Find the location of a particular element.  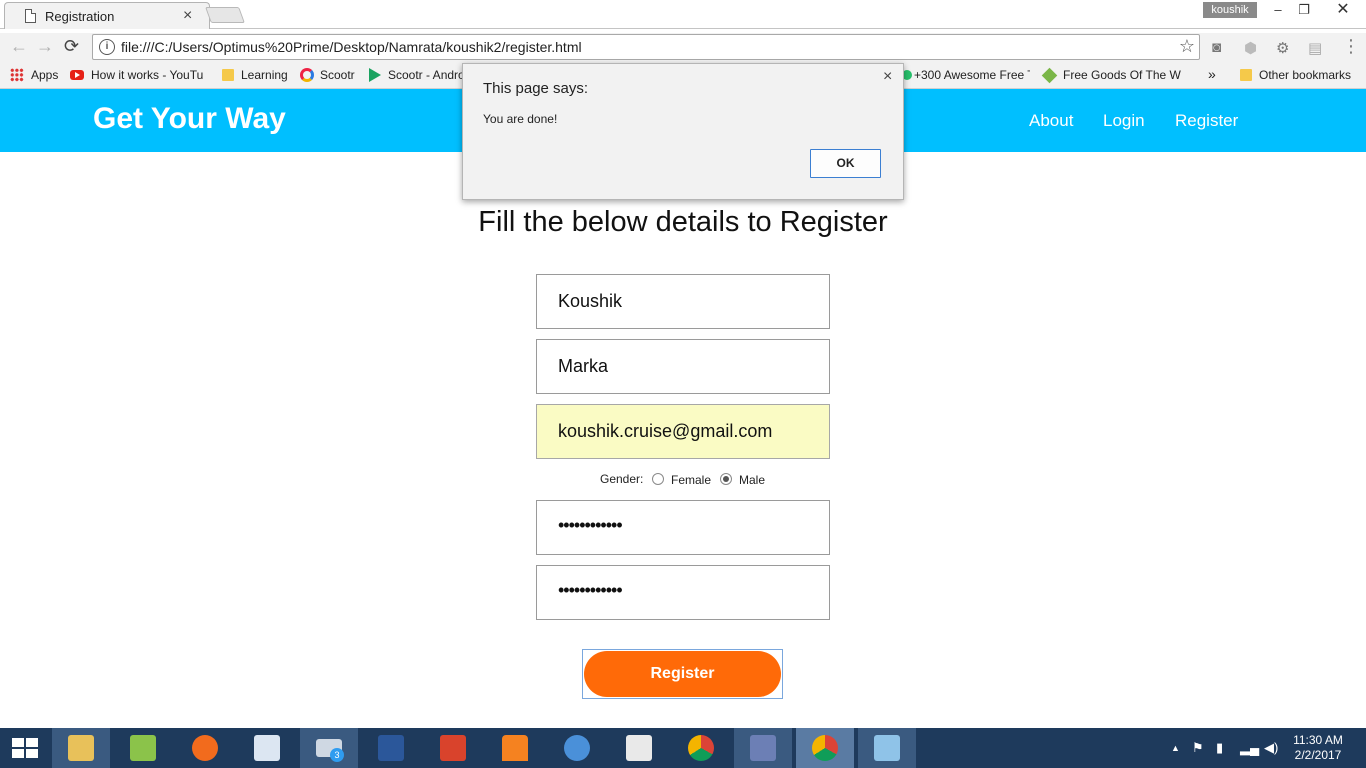

file-explorer-icon is located at coordinates (81, 748).